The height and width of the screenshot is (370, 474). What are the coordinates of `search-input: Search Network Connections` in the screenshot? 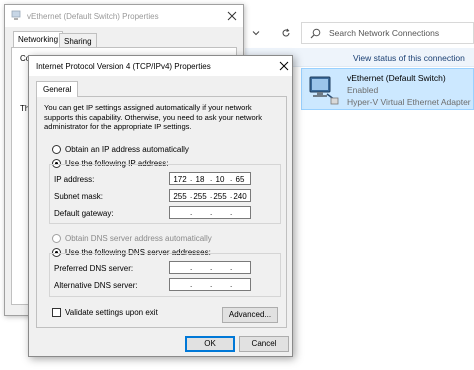 It's located at (387, 33).